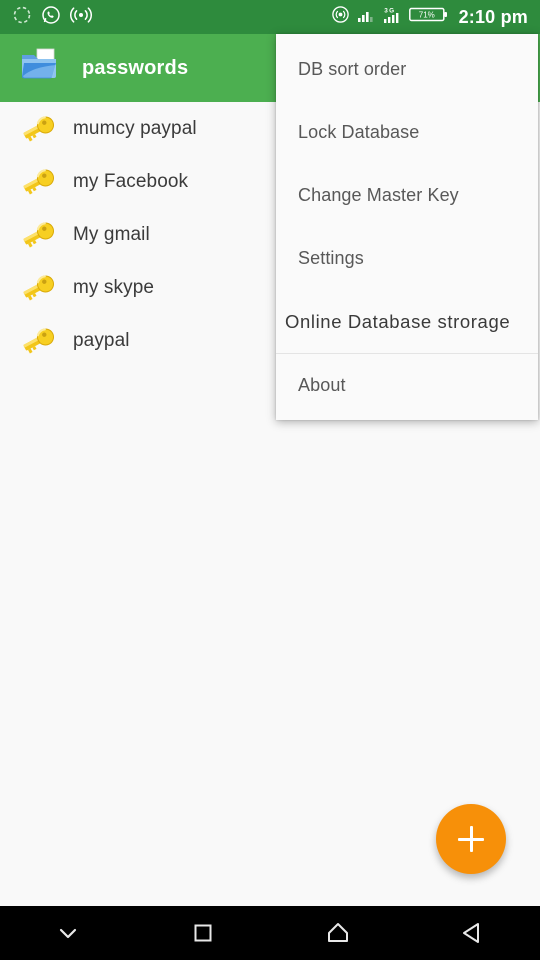  Describe the element at coordinates (135, 67) in the screenshot. I see `app-bar-title: passwords` at that location.